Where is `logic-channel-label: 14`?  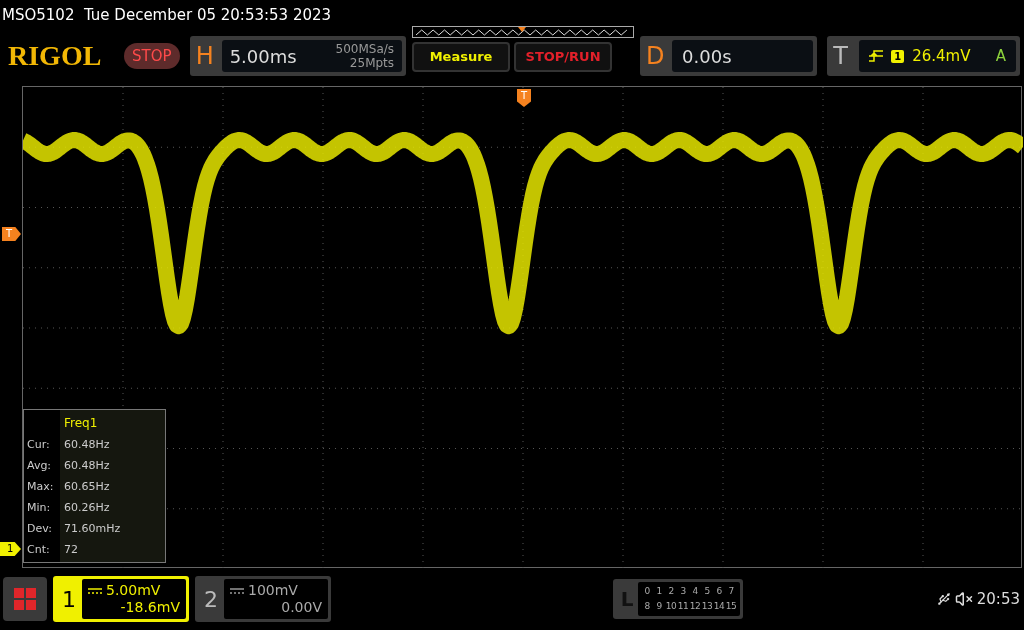 logic-channel-label: 14 is located at coordinates (719, 606).